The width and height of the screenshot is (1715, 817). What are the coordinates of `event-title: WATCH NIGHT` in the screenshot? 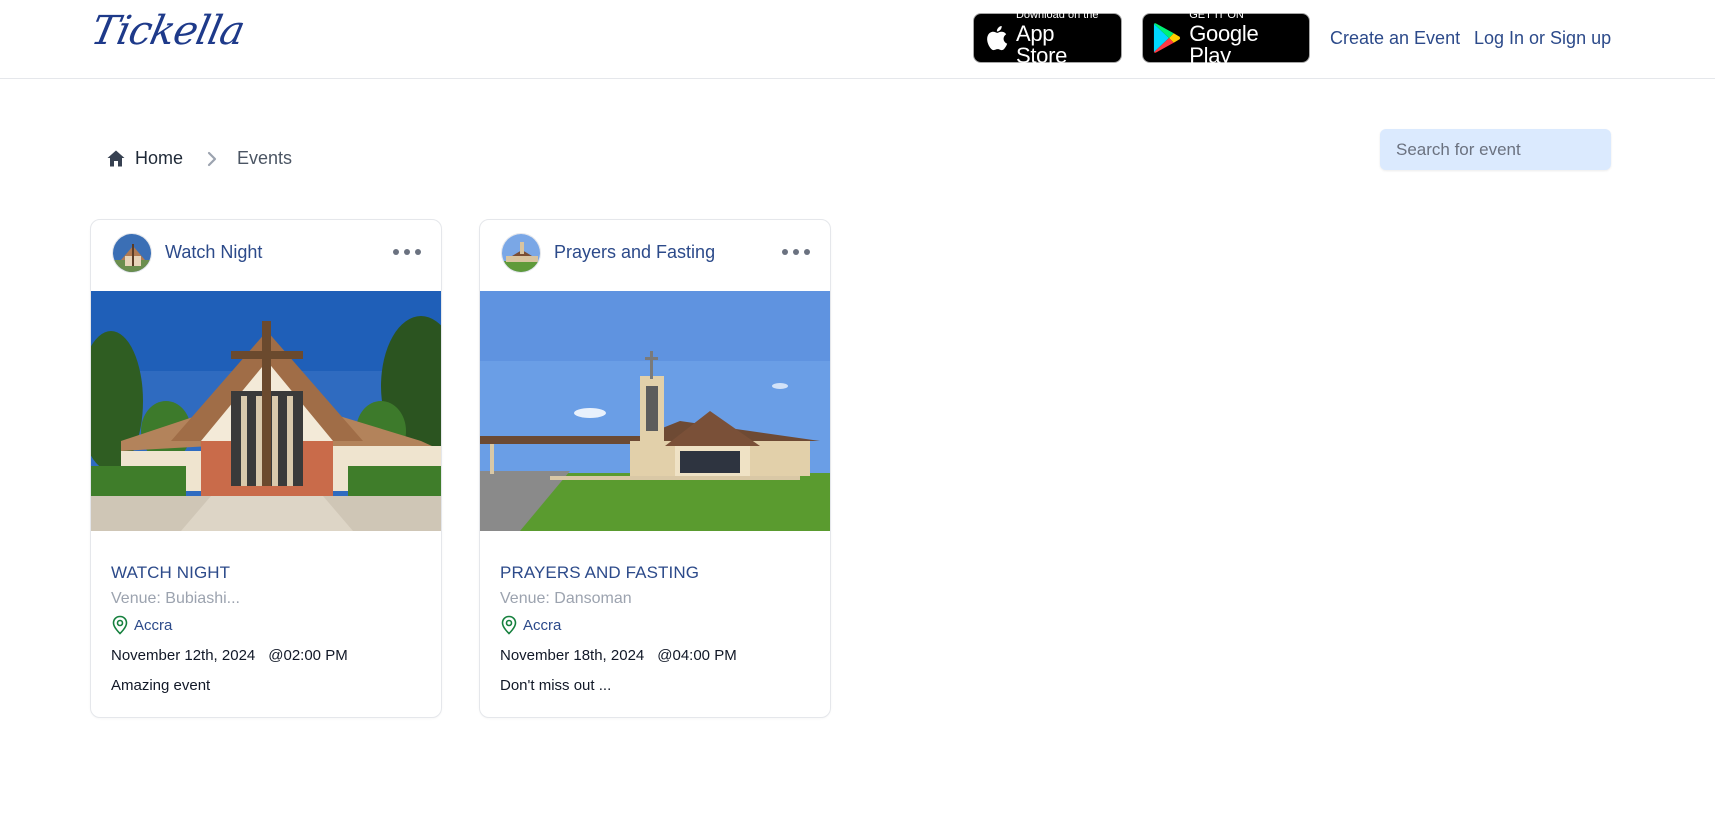 It's located at (268, 573).